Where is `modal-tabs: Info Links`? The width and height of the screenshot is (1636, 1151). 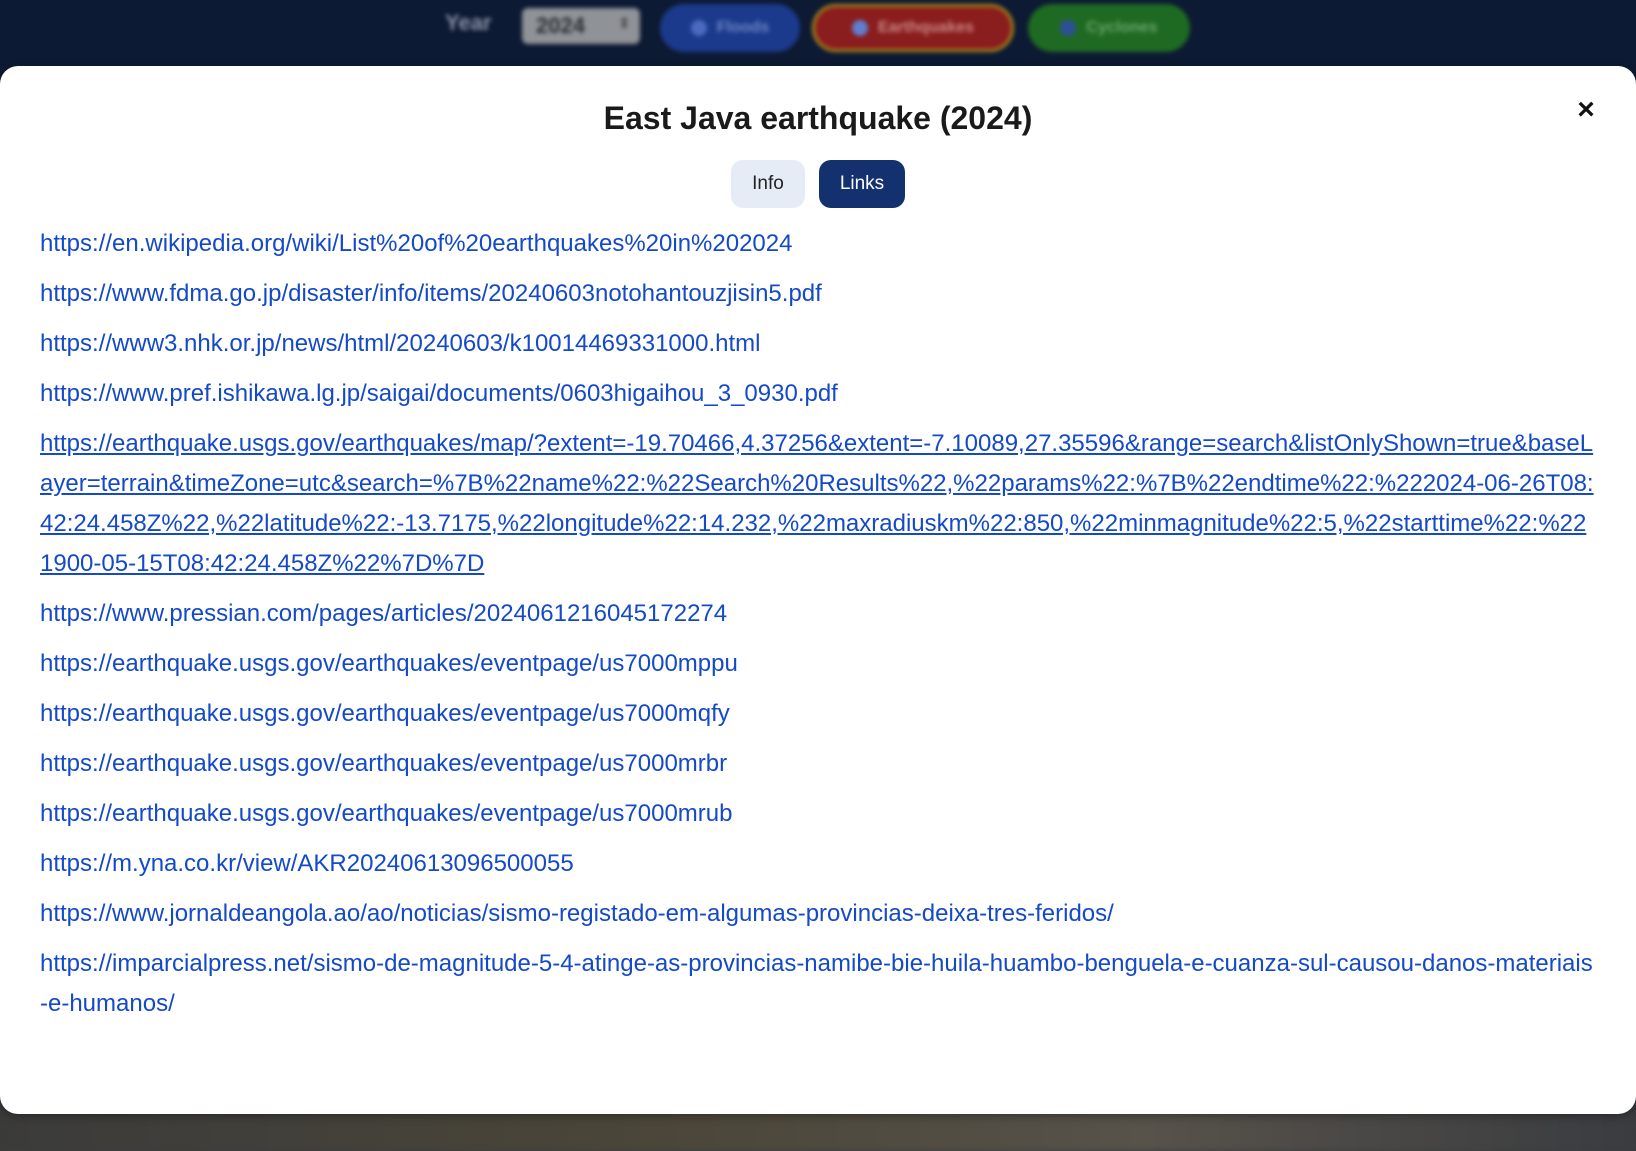
modal-tabs: Info Links is located at coordinates (818, 184).